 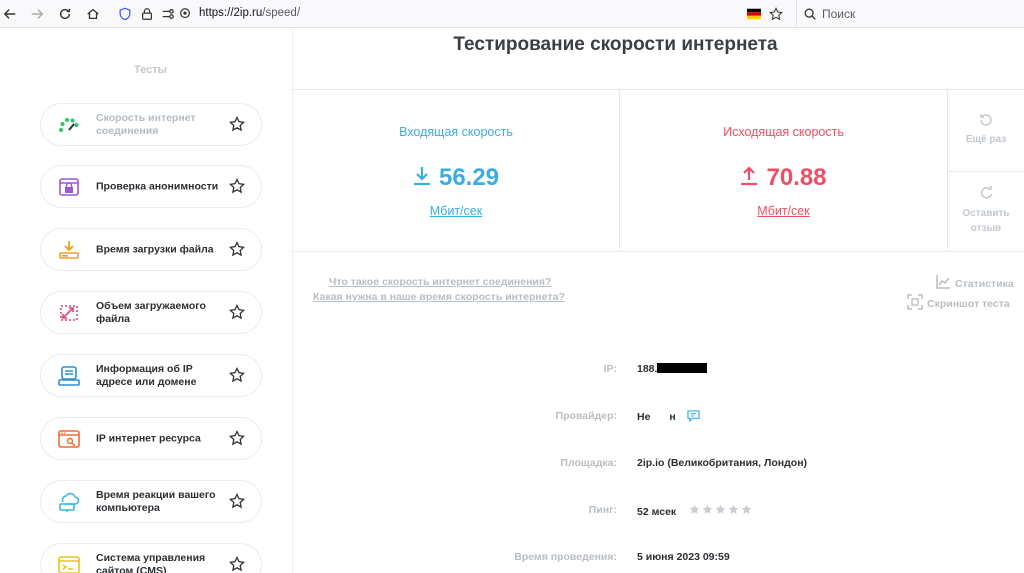 What do you see at coordinates (93, 14) in the screenshot?
I see `home-icon` at bounding box center [93, 14].